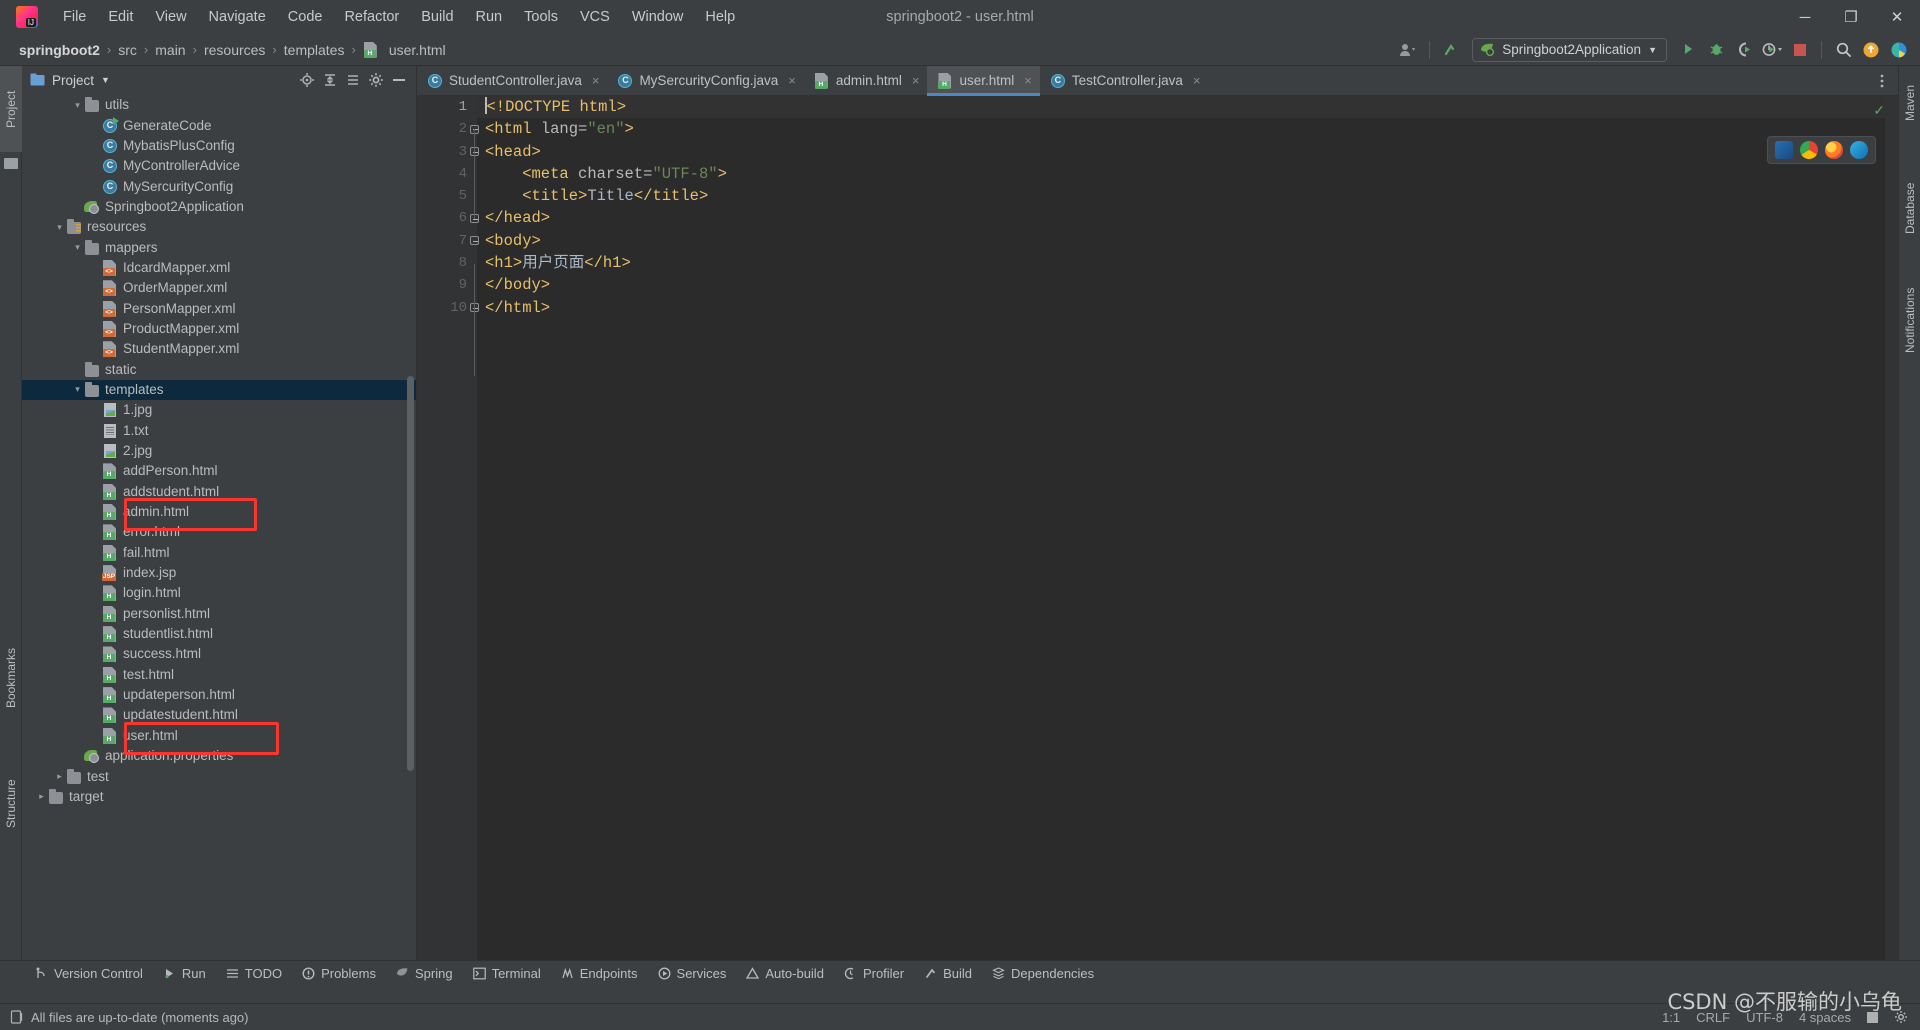 Image resolution: width=1920 pixels, height=1030 pixels. Describe the element at coordinates (314, 50) in the screenshot. I see `breadcrumb-item-templates: templates` at that location.